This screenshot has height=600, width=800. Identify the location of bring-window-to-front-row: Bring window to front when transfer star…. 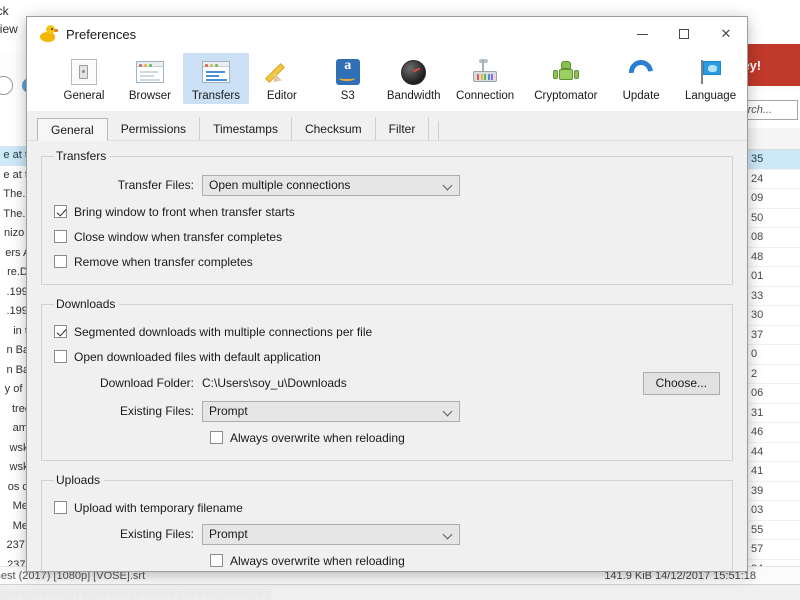
(387, 211).